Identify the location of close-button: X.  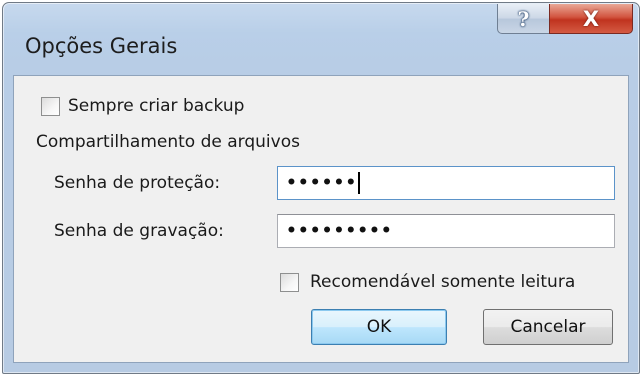
(591, 19).